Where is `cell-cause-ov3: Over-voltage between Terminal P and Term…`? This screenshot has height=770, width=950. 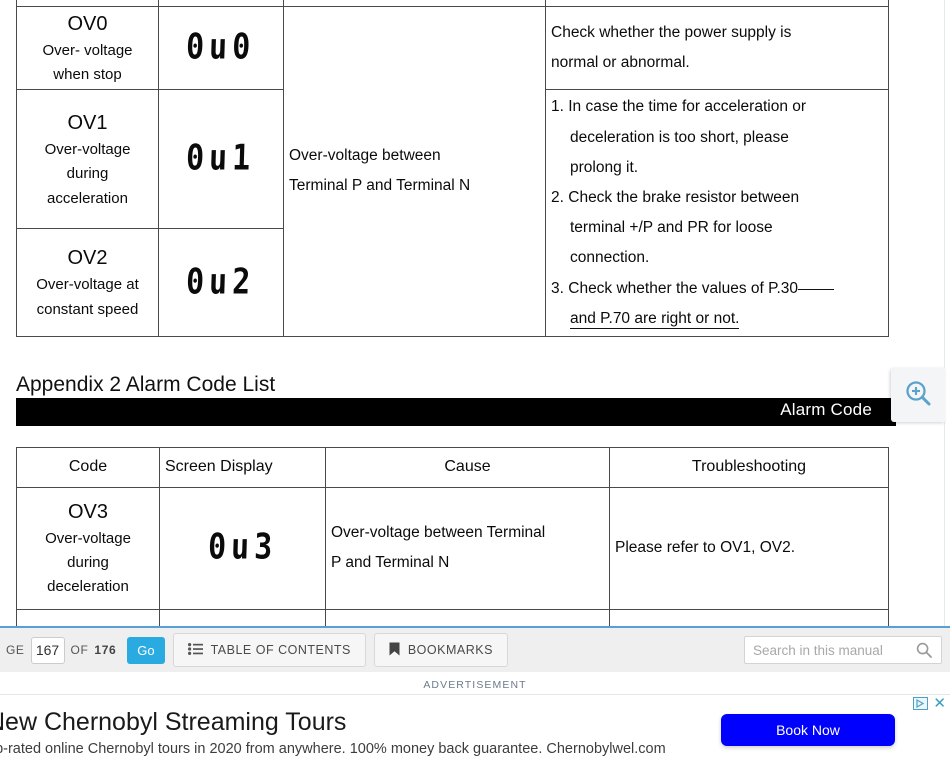 cell-cause-ov3: Over-voltage between Terminal P and Term… is located at coordinates (467, 548).